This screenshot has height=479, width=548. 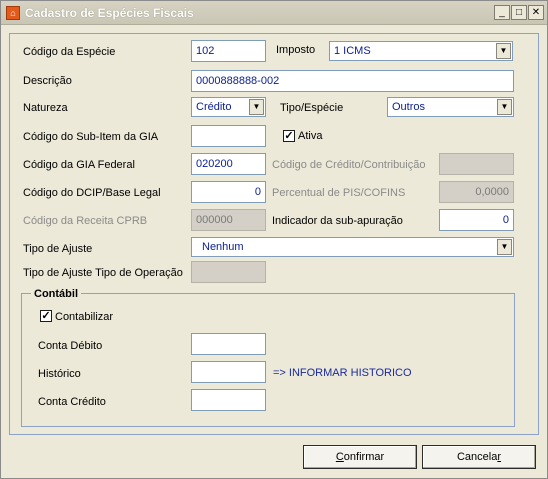 I want to click on percentual-pis-input: 0,0000, so click(x=476, y=192).